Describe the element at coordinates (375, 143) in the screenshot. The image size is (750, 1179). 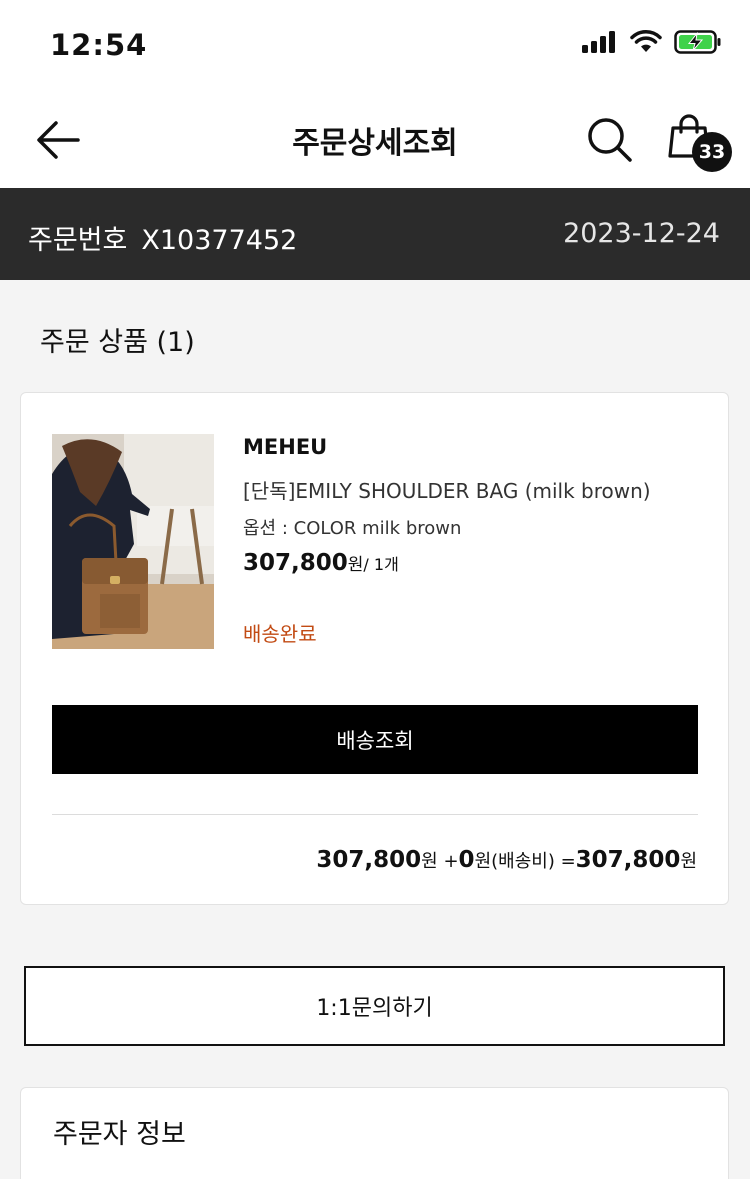
I see `page-title: 주문상세조회` at that location.